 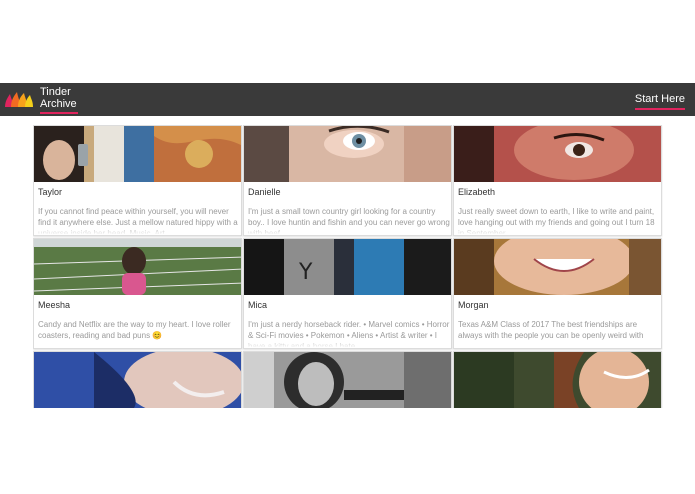 What do you see at coordinates (659, 109) in the screenshot?
I see `start-here-underline` at bounding box center [659, 109].